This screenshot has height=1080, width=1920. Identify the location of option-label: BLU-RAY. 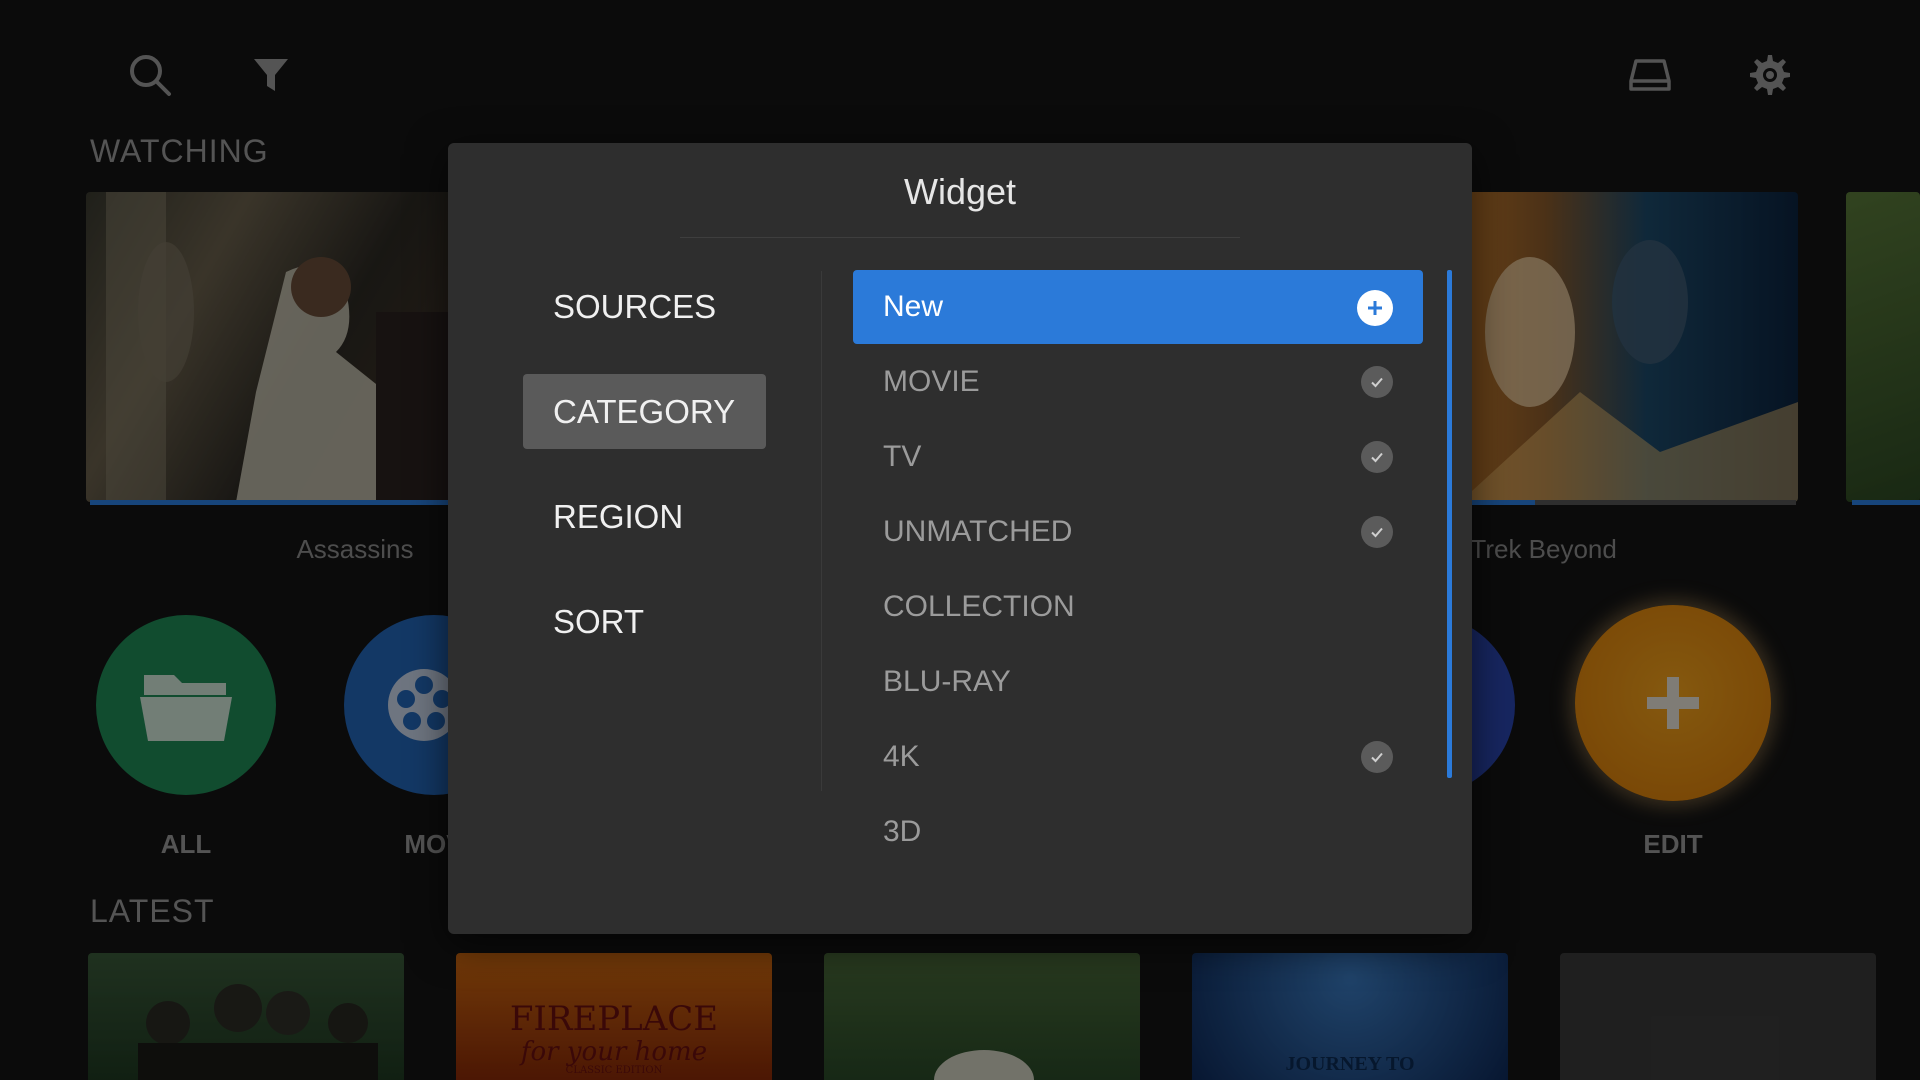
(947, 681).